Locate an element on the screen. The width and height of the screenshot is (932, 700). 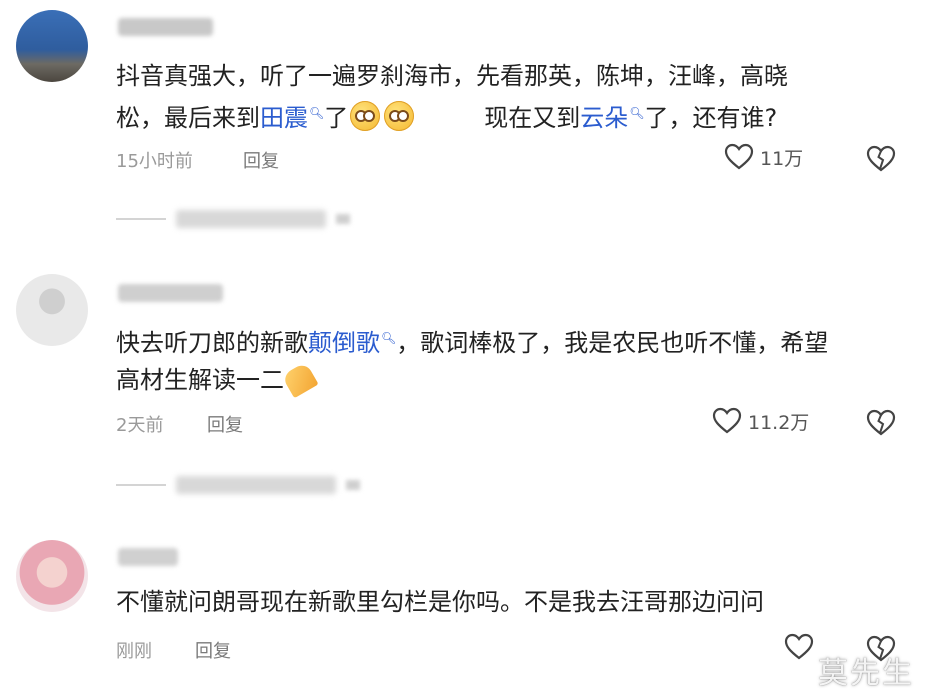
comment-text-line: 高材生解读一二 is located at coordinates (472, 380).